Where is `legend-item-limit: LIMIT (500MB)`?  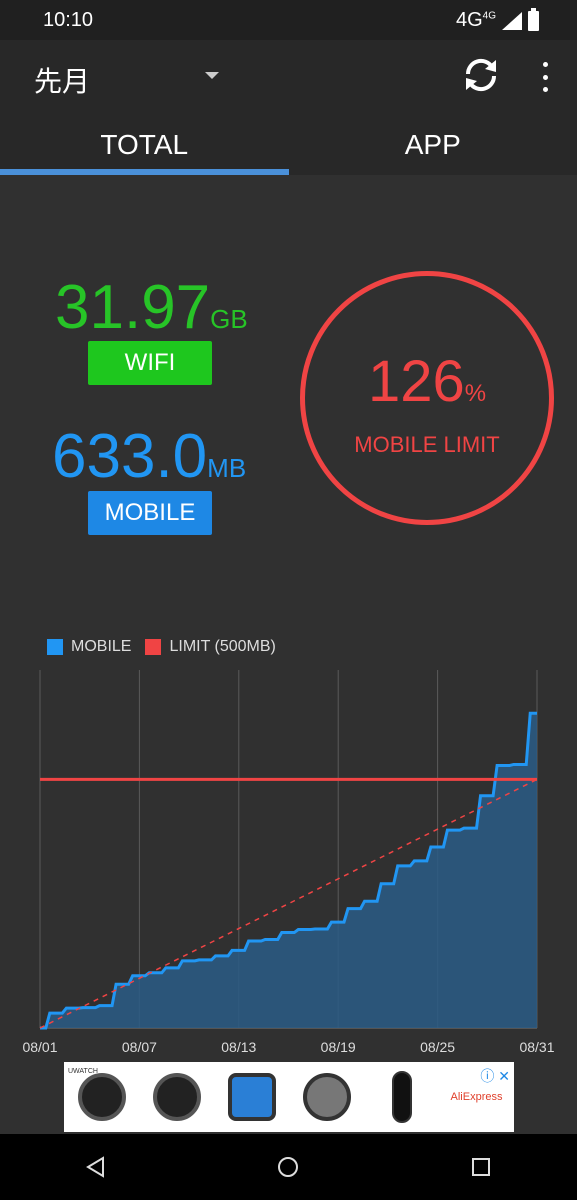
legend-item-limit: LIMIT (500MB) is located at coordinates (210, 647).